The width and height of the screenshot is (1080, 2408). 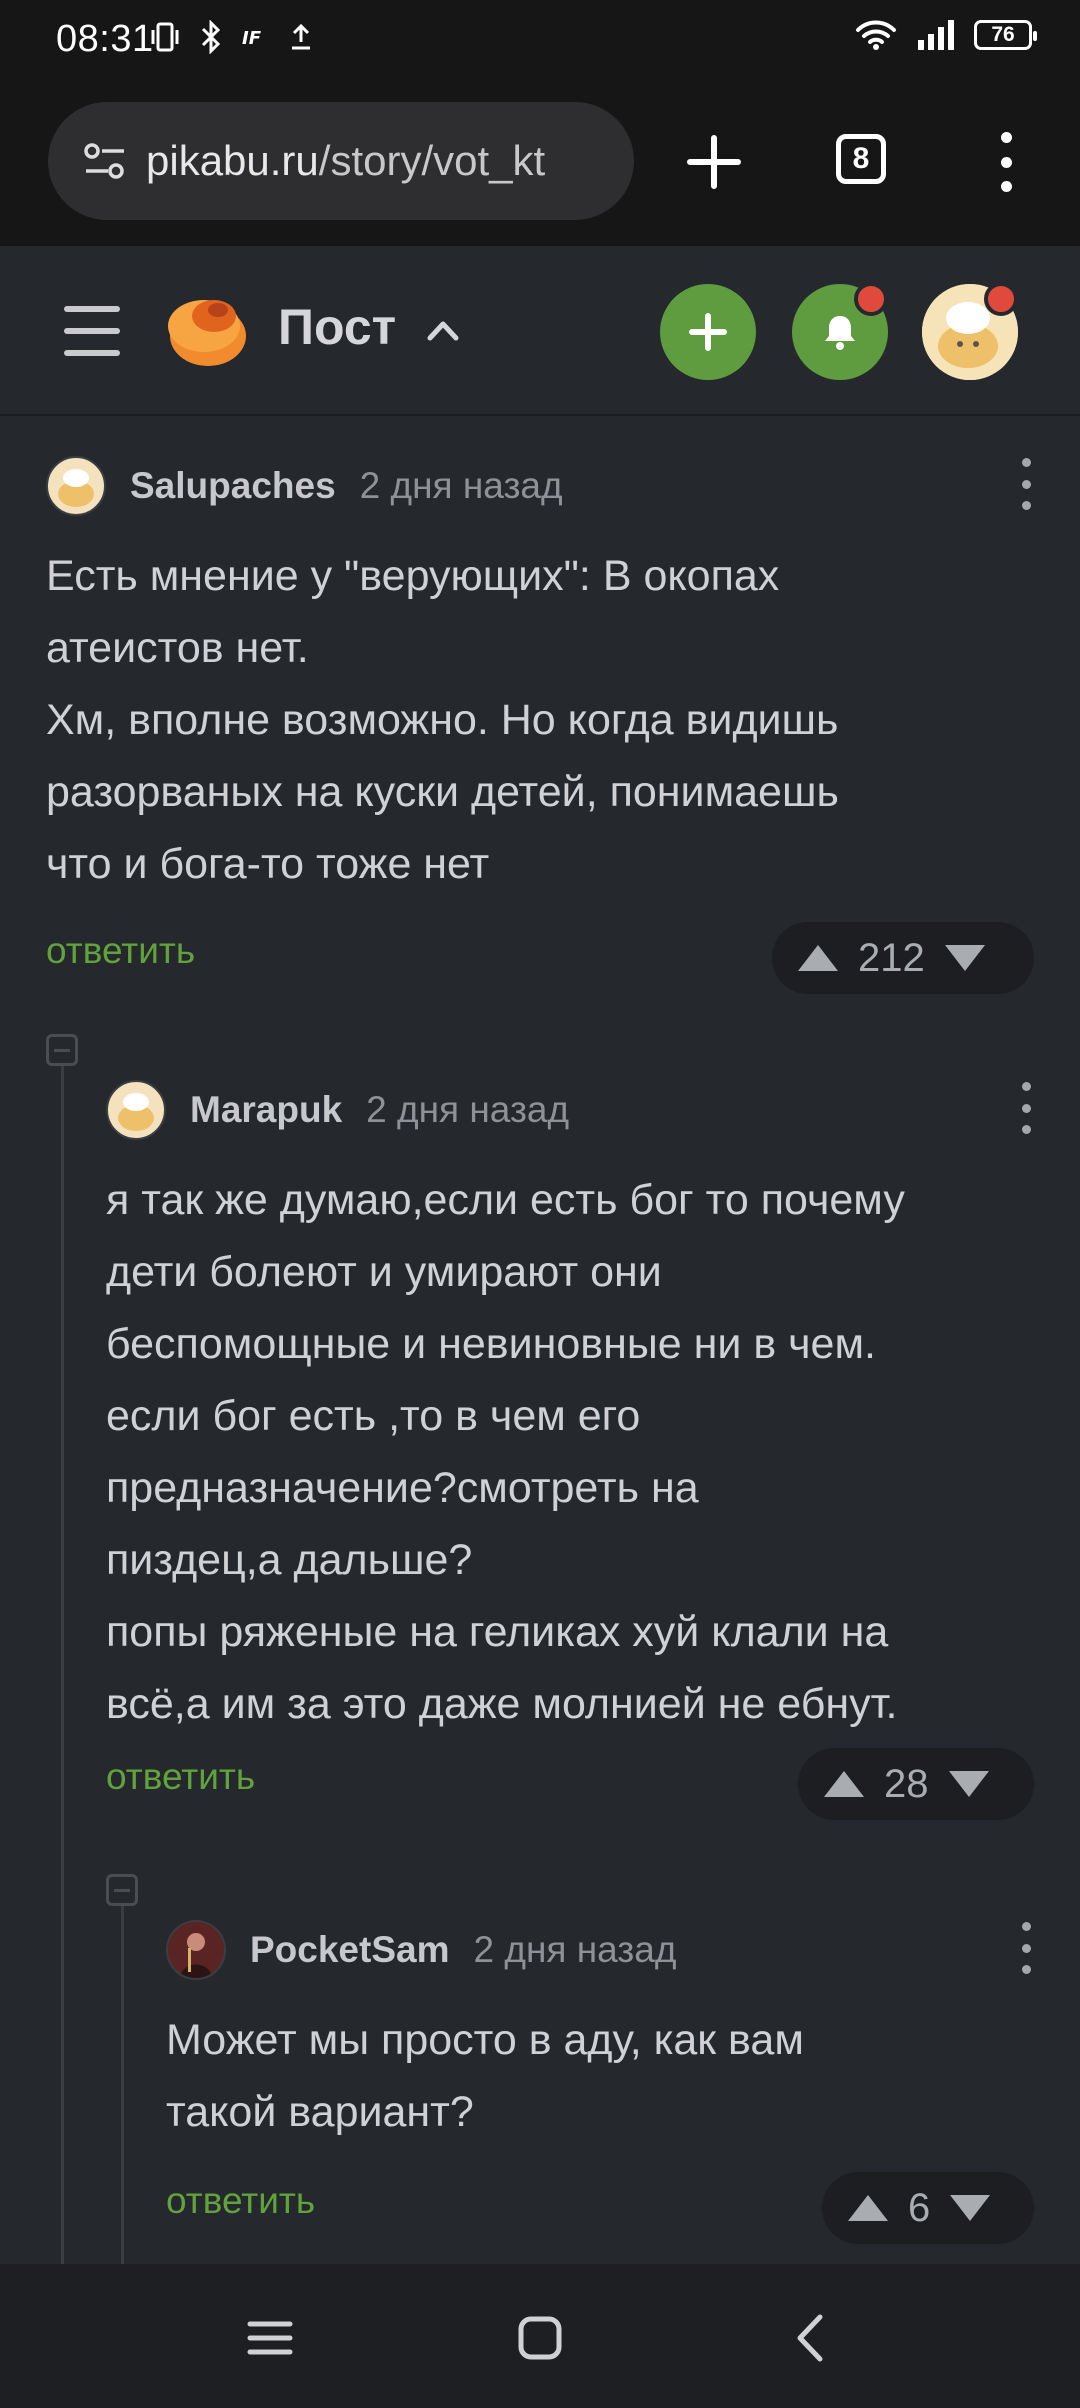 I want to click on url-text: pikabu.ru/story/vot_kt, so click(x=345, y=161).